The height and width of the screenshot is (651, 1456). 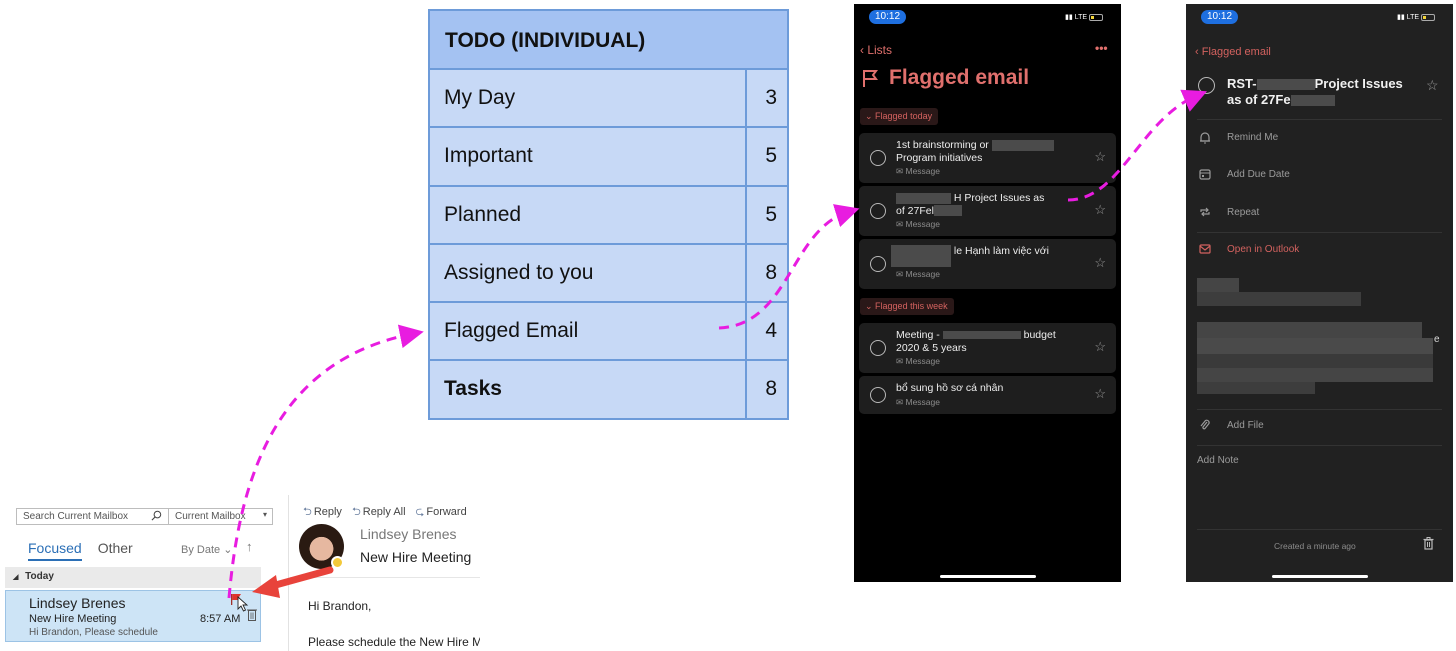 What do you see at coordinates (950, 388) in the screenshot?
I see `task-title: bổ sung hồ sơ cá nhân` at bounding box center [950, 388].